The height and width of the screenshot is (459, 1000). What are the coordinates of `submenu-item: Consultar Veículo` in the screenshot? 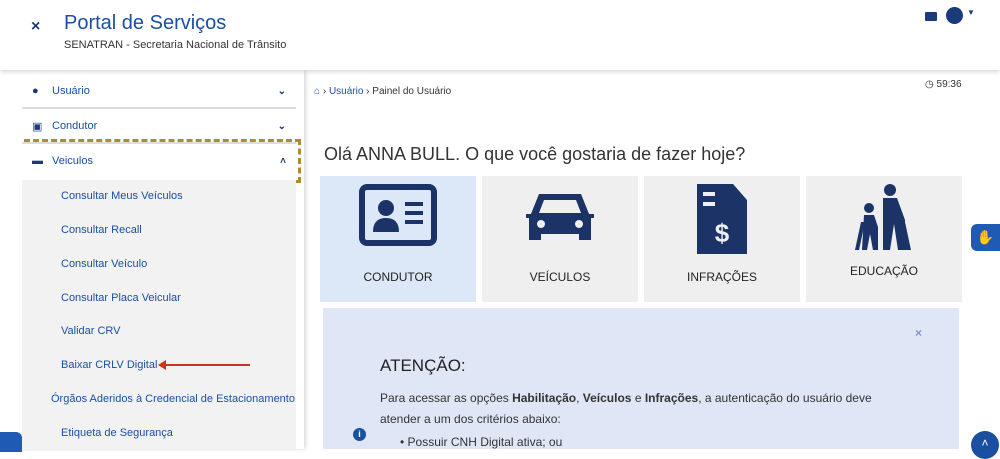 It's located at (104, 264).